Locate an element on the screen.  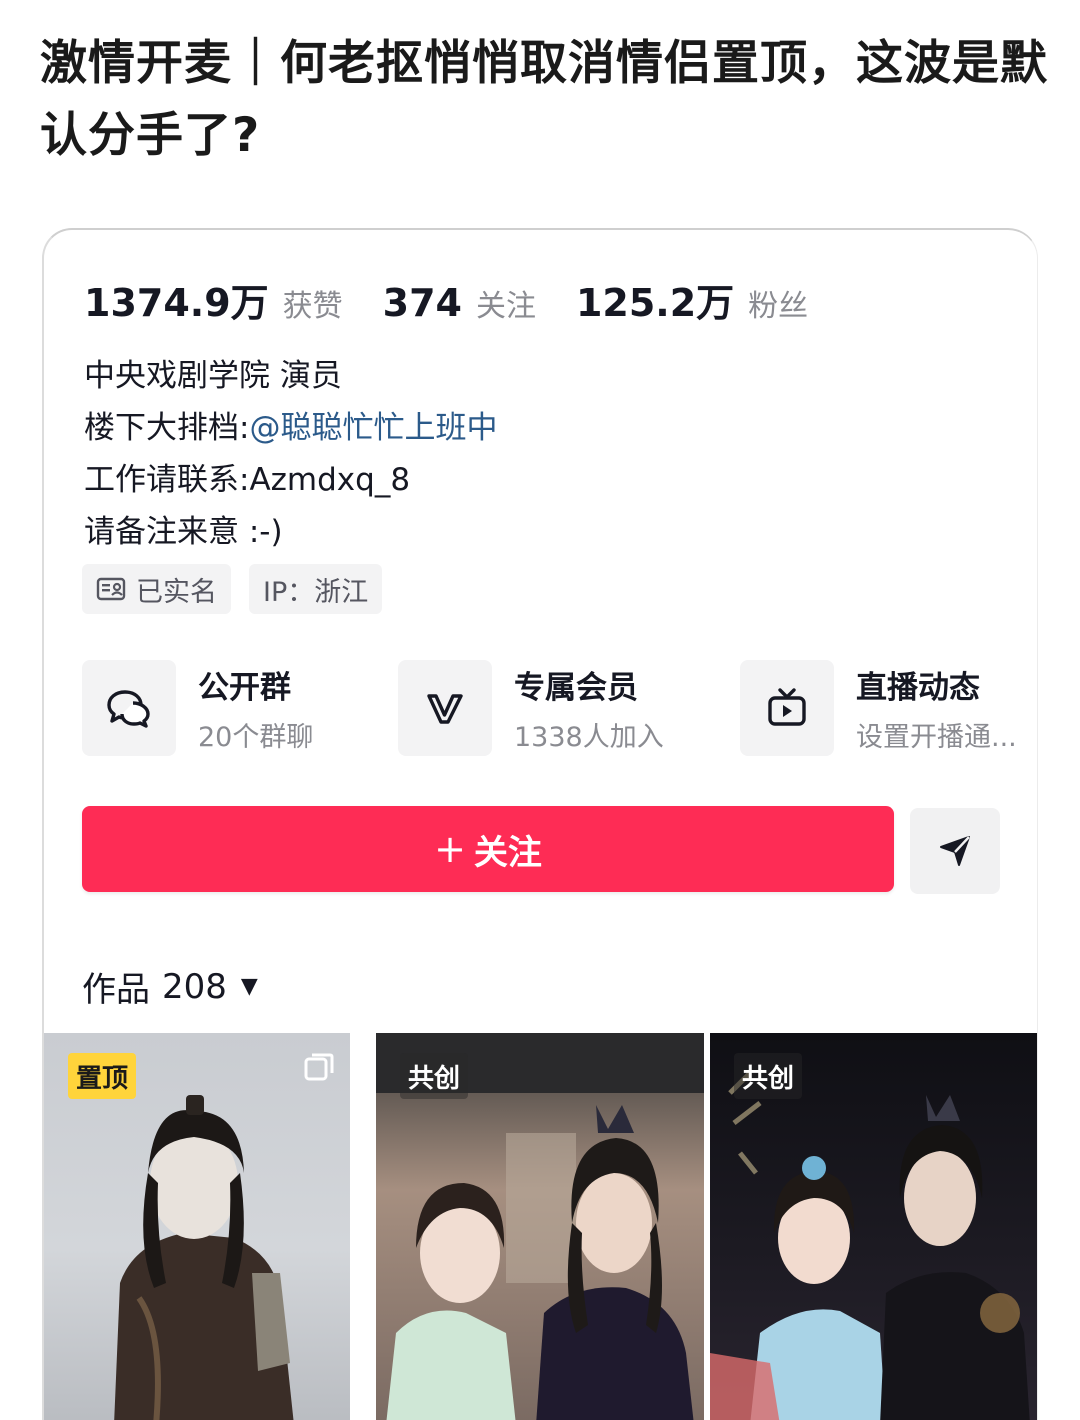
share-button is located at coordinates (955, 851).